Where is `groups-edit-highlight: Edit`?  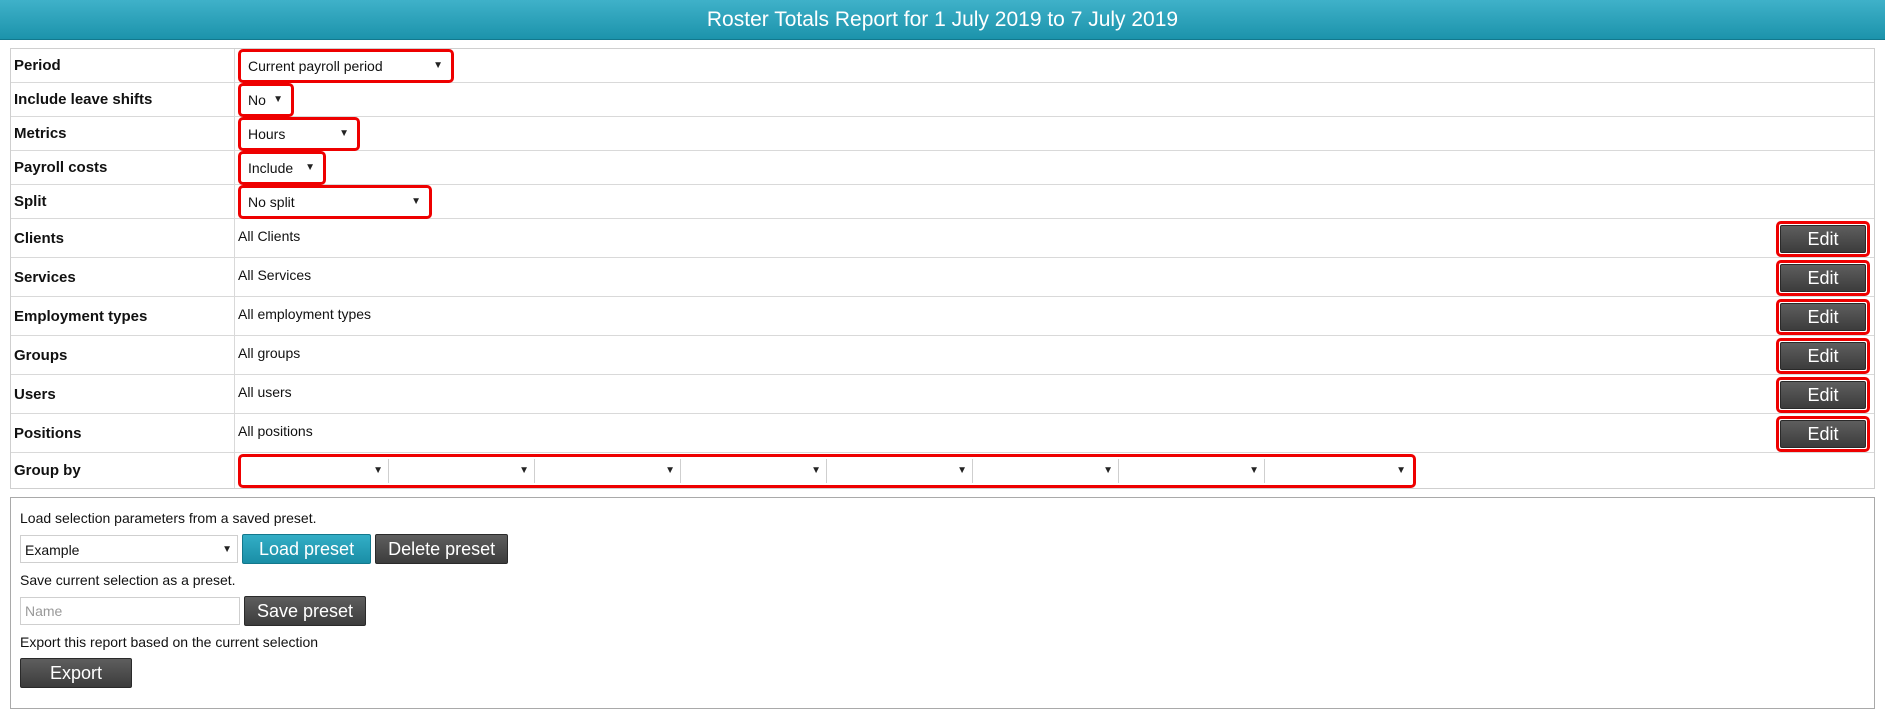
groups-edit-highlight: Edit is located at coordinates (1823, 356).